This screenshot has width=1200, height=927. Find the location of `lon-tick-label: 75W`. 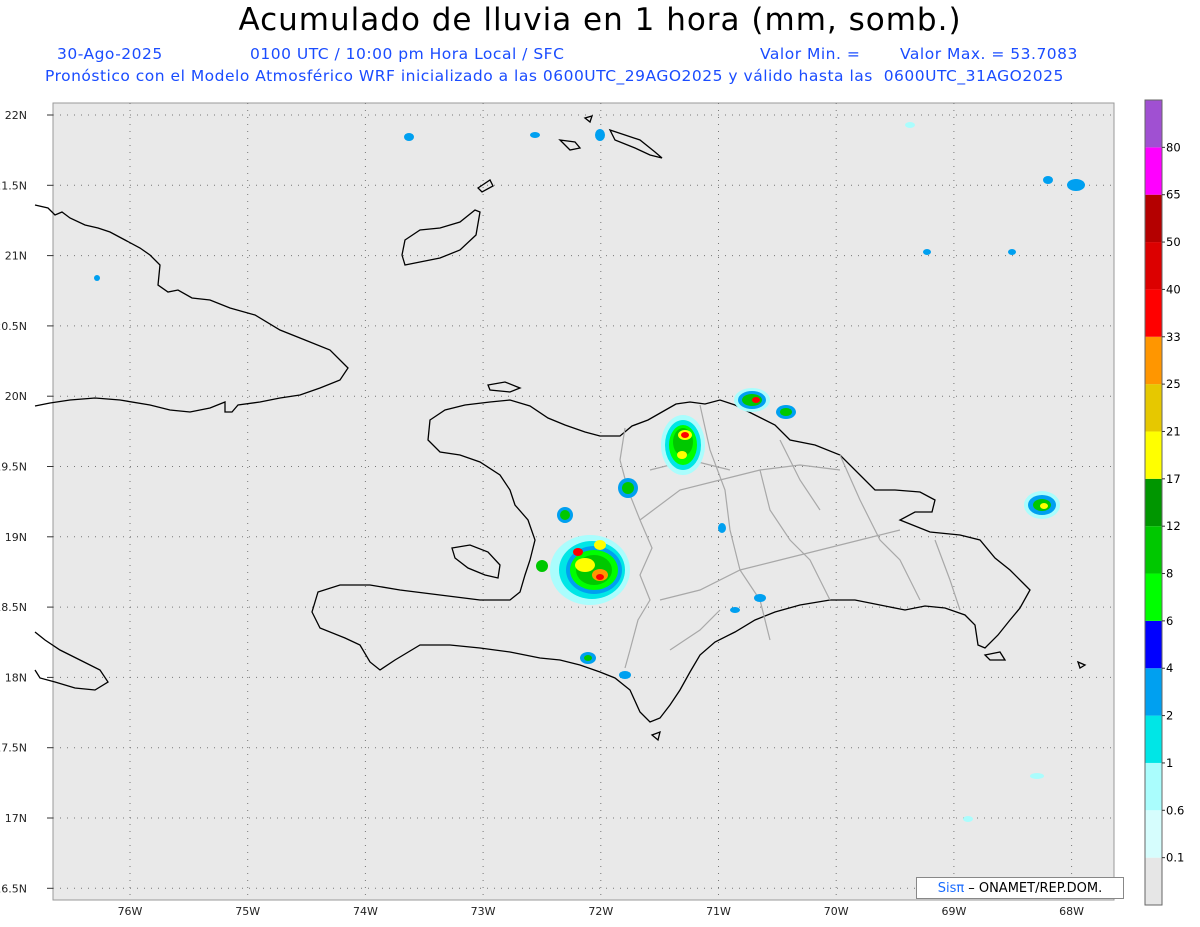

lon-tick-label: 75W is located at coordinates (247, 911).